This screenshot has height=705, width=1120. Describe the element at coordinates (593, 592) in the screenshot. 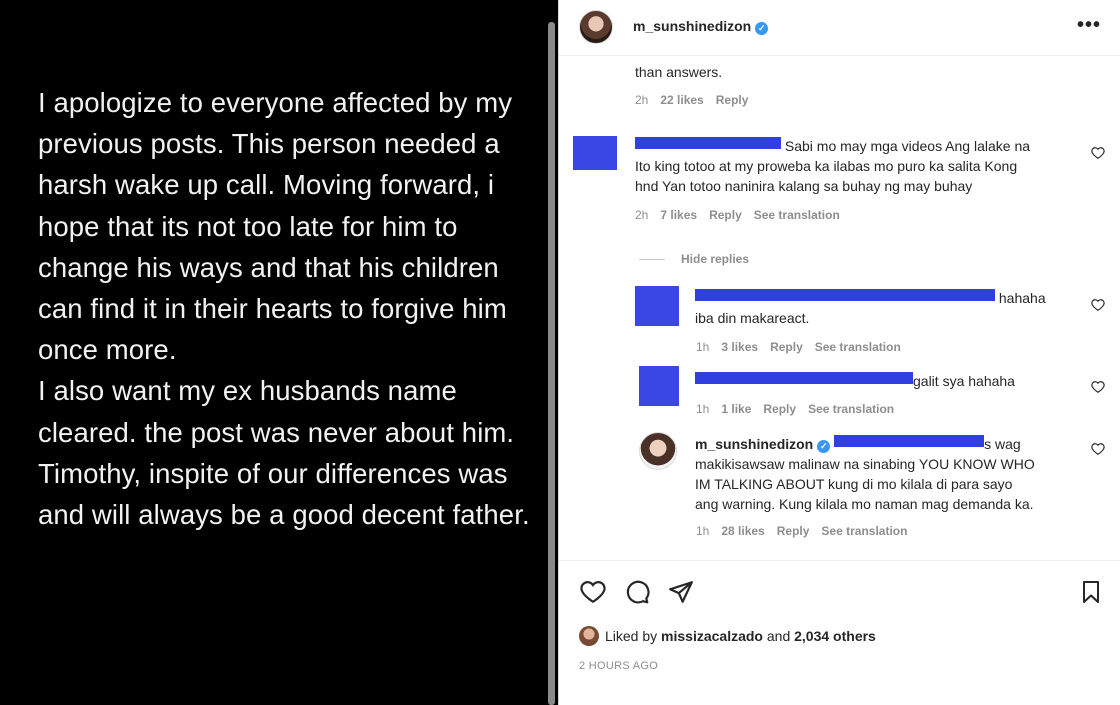

I see `like-heart-icon` at that location.